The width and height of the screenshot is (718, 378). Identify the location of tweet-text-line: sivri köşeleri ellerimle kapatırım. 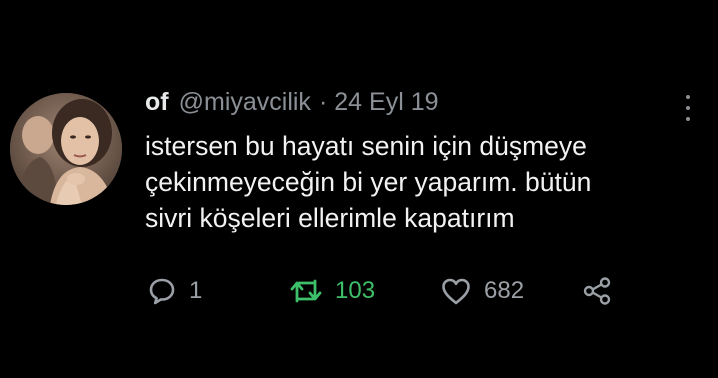
(330, 218).